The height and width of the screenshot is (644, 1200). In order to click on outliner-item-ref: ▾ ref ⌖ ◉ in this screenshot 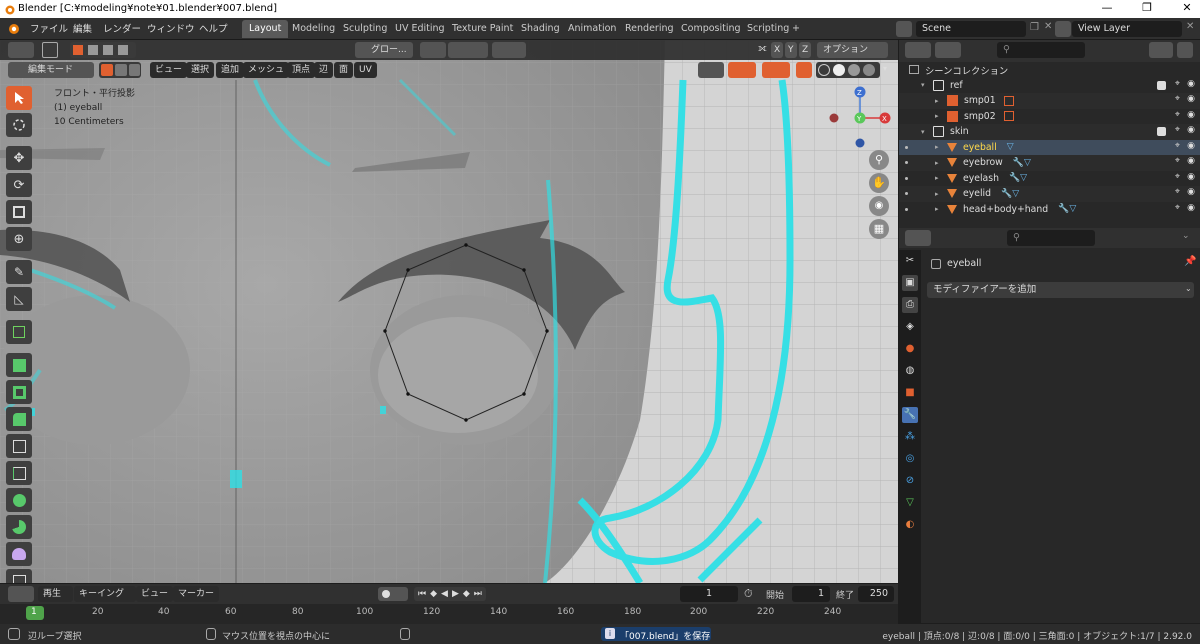, I will do `click(1049, 86)`.